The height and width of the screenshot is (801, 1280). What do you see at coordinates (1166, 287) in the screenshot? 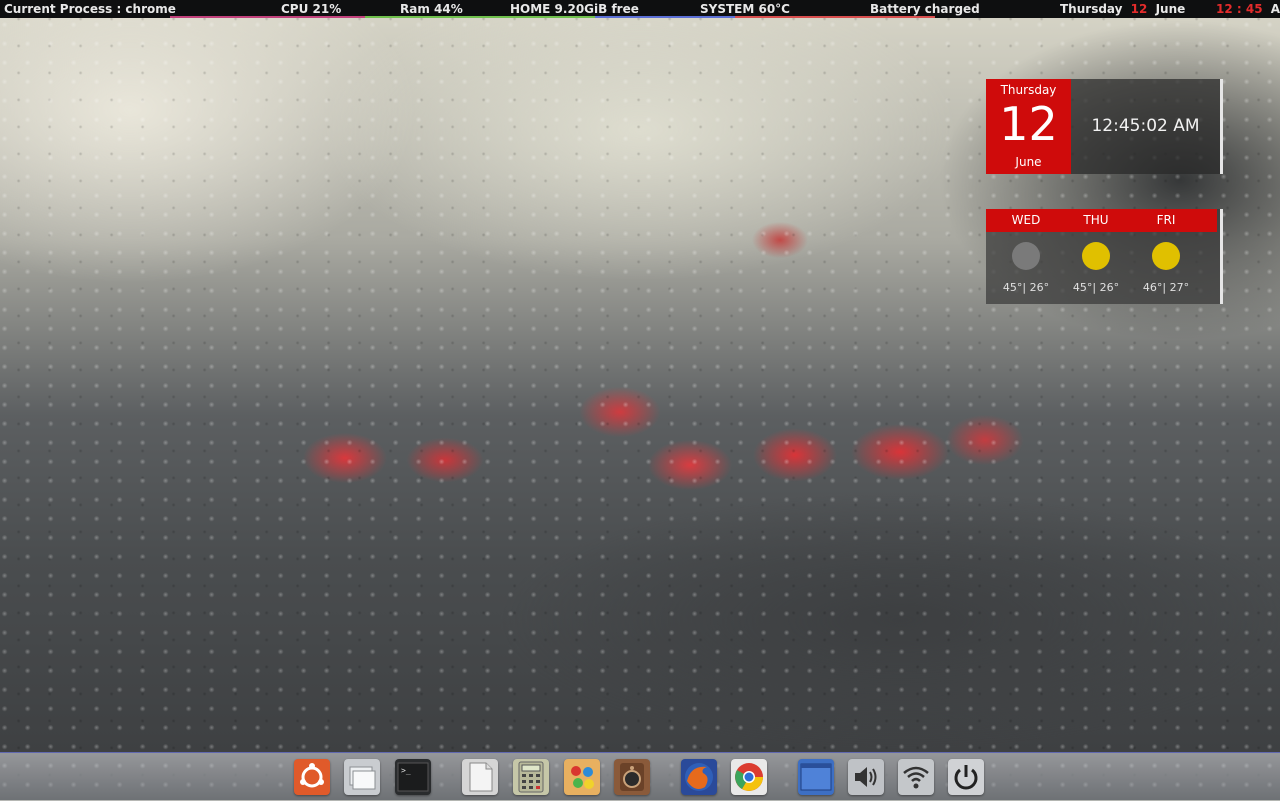
I see `weather-temps: 46°| 27°` at bounding box center [1166, 287].